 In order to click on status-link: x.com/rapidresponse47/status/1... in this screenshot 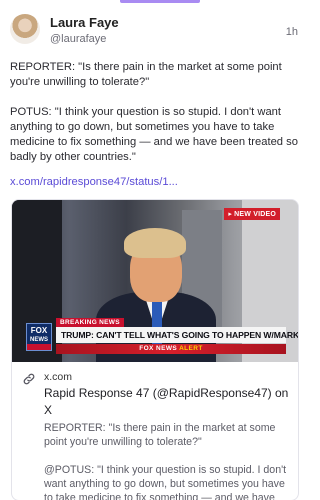, I will do `click(94, 182)`.